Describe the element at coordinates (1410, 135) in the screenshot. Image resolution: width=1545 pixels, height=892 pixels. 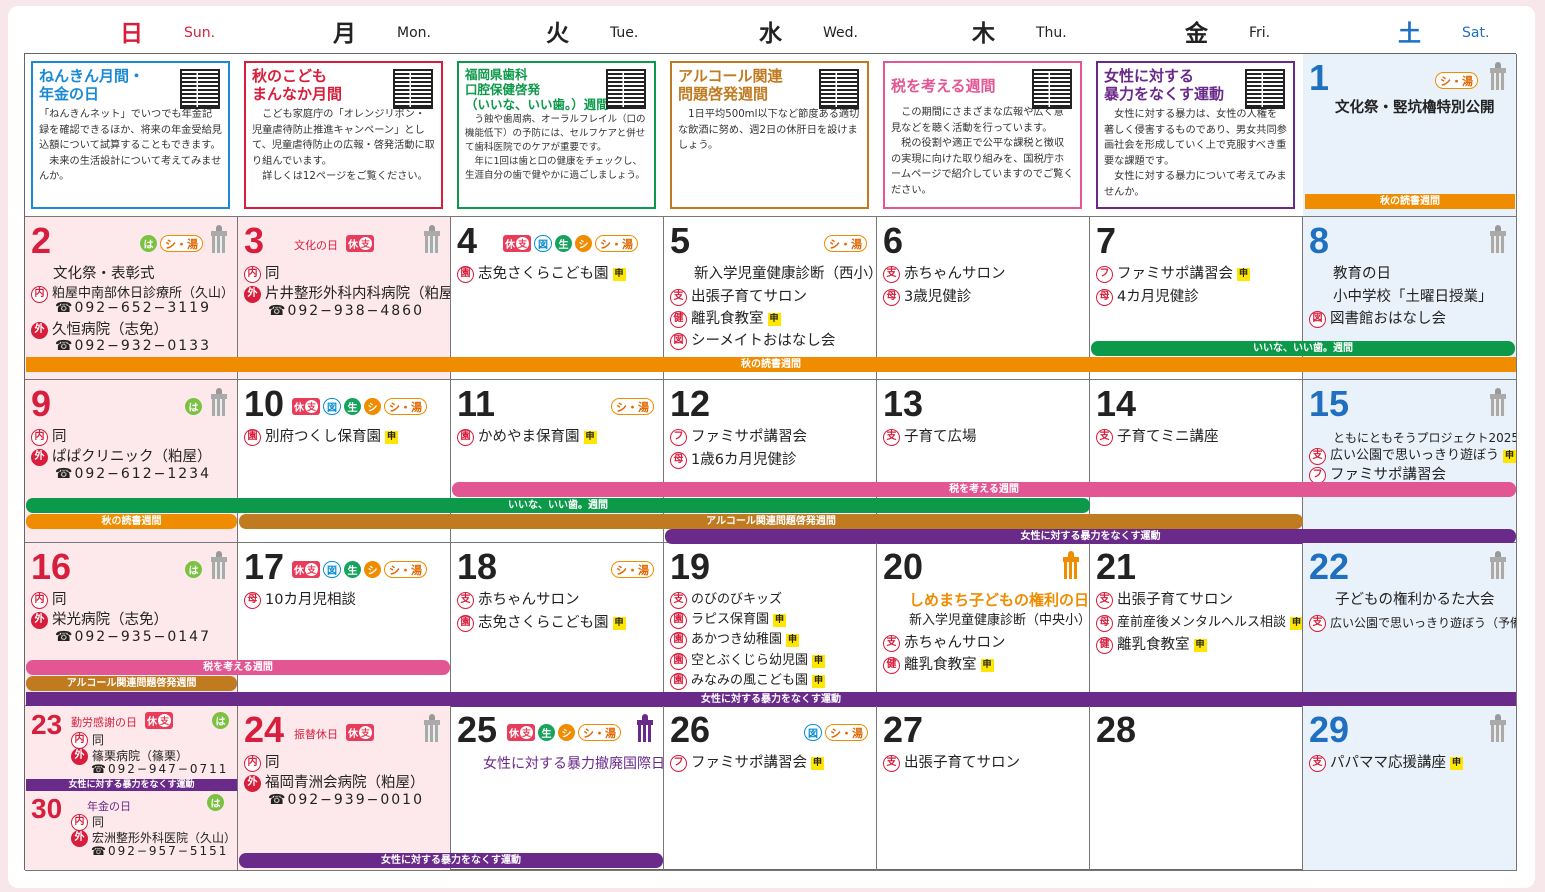
I see `day-cell-1: 1 シ・湯 文化祭・竪坑櫓特別公開 秋の読書週間` at that location.